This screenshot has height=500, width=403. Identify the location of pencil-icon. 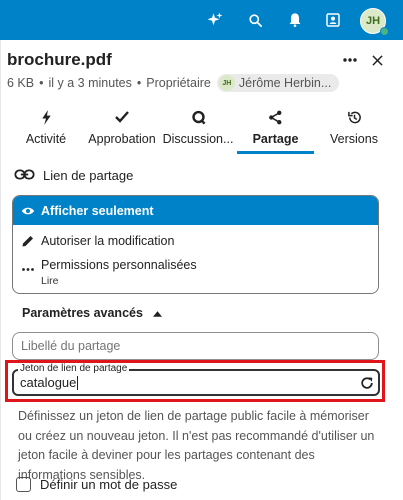
(28, 241).